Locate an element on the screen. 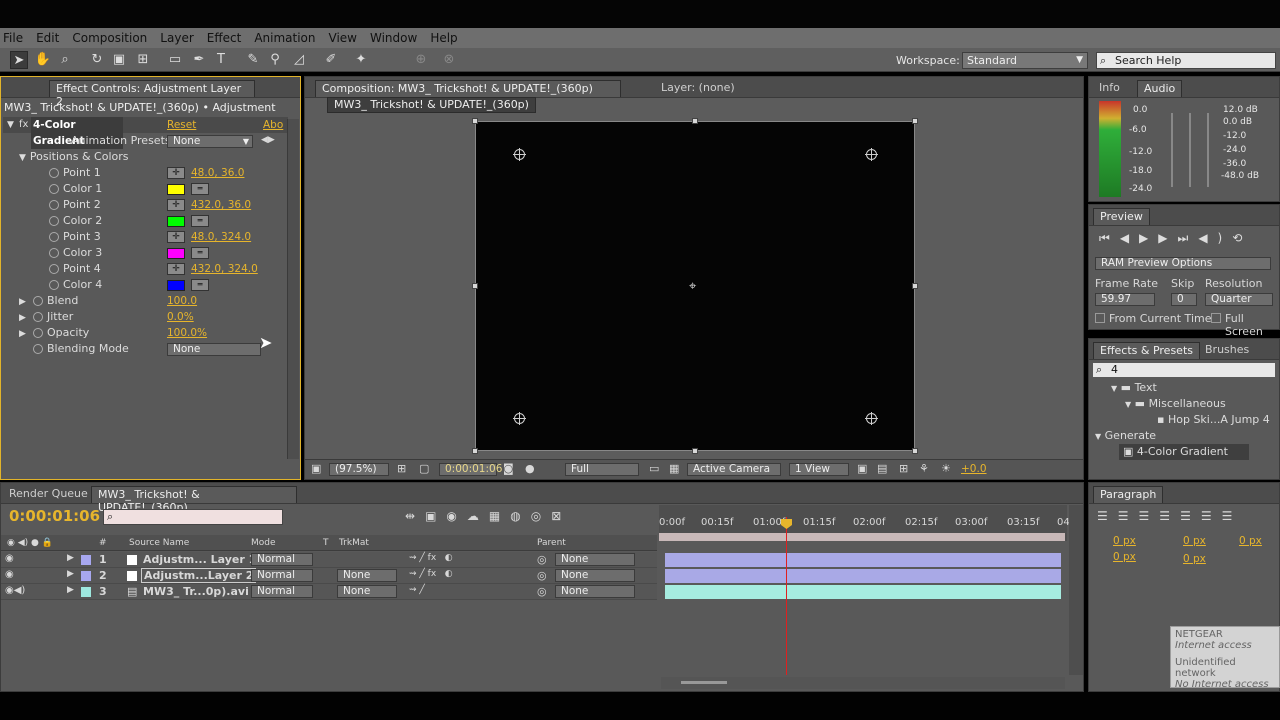 The image size is (1280, 720). world-axis-icon: ⊗ is located at coordinates (449, 60).